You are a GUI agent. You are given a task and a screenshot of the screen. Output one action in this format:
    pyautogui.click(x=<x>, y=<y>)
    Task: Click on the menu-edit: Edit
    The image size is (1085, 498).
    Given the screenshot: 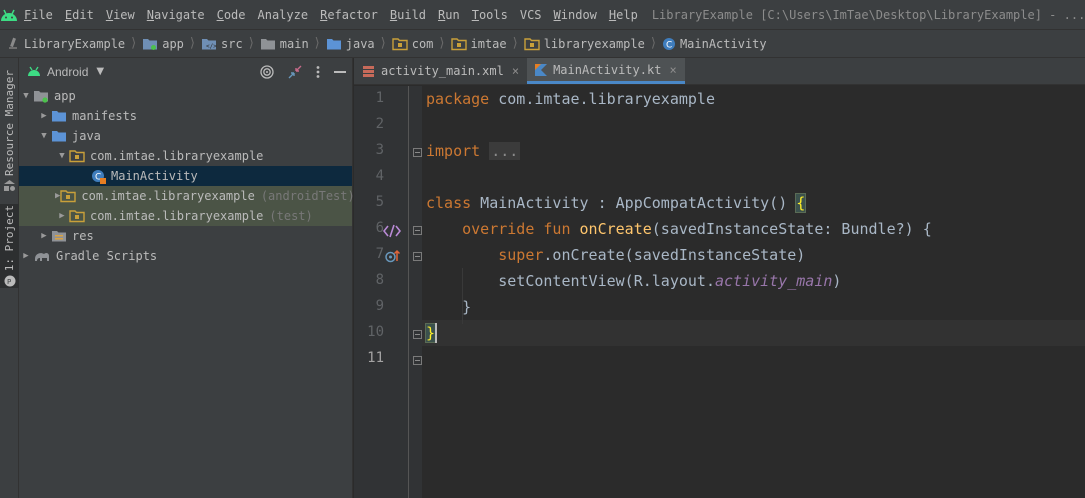 What is the action you would take?
    pyautogui.click(x=79, y=15)
    